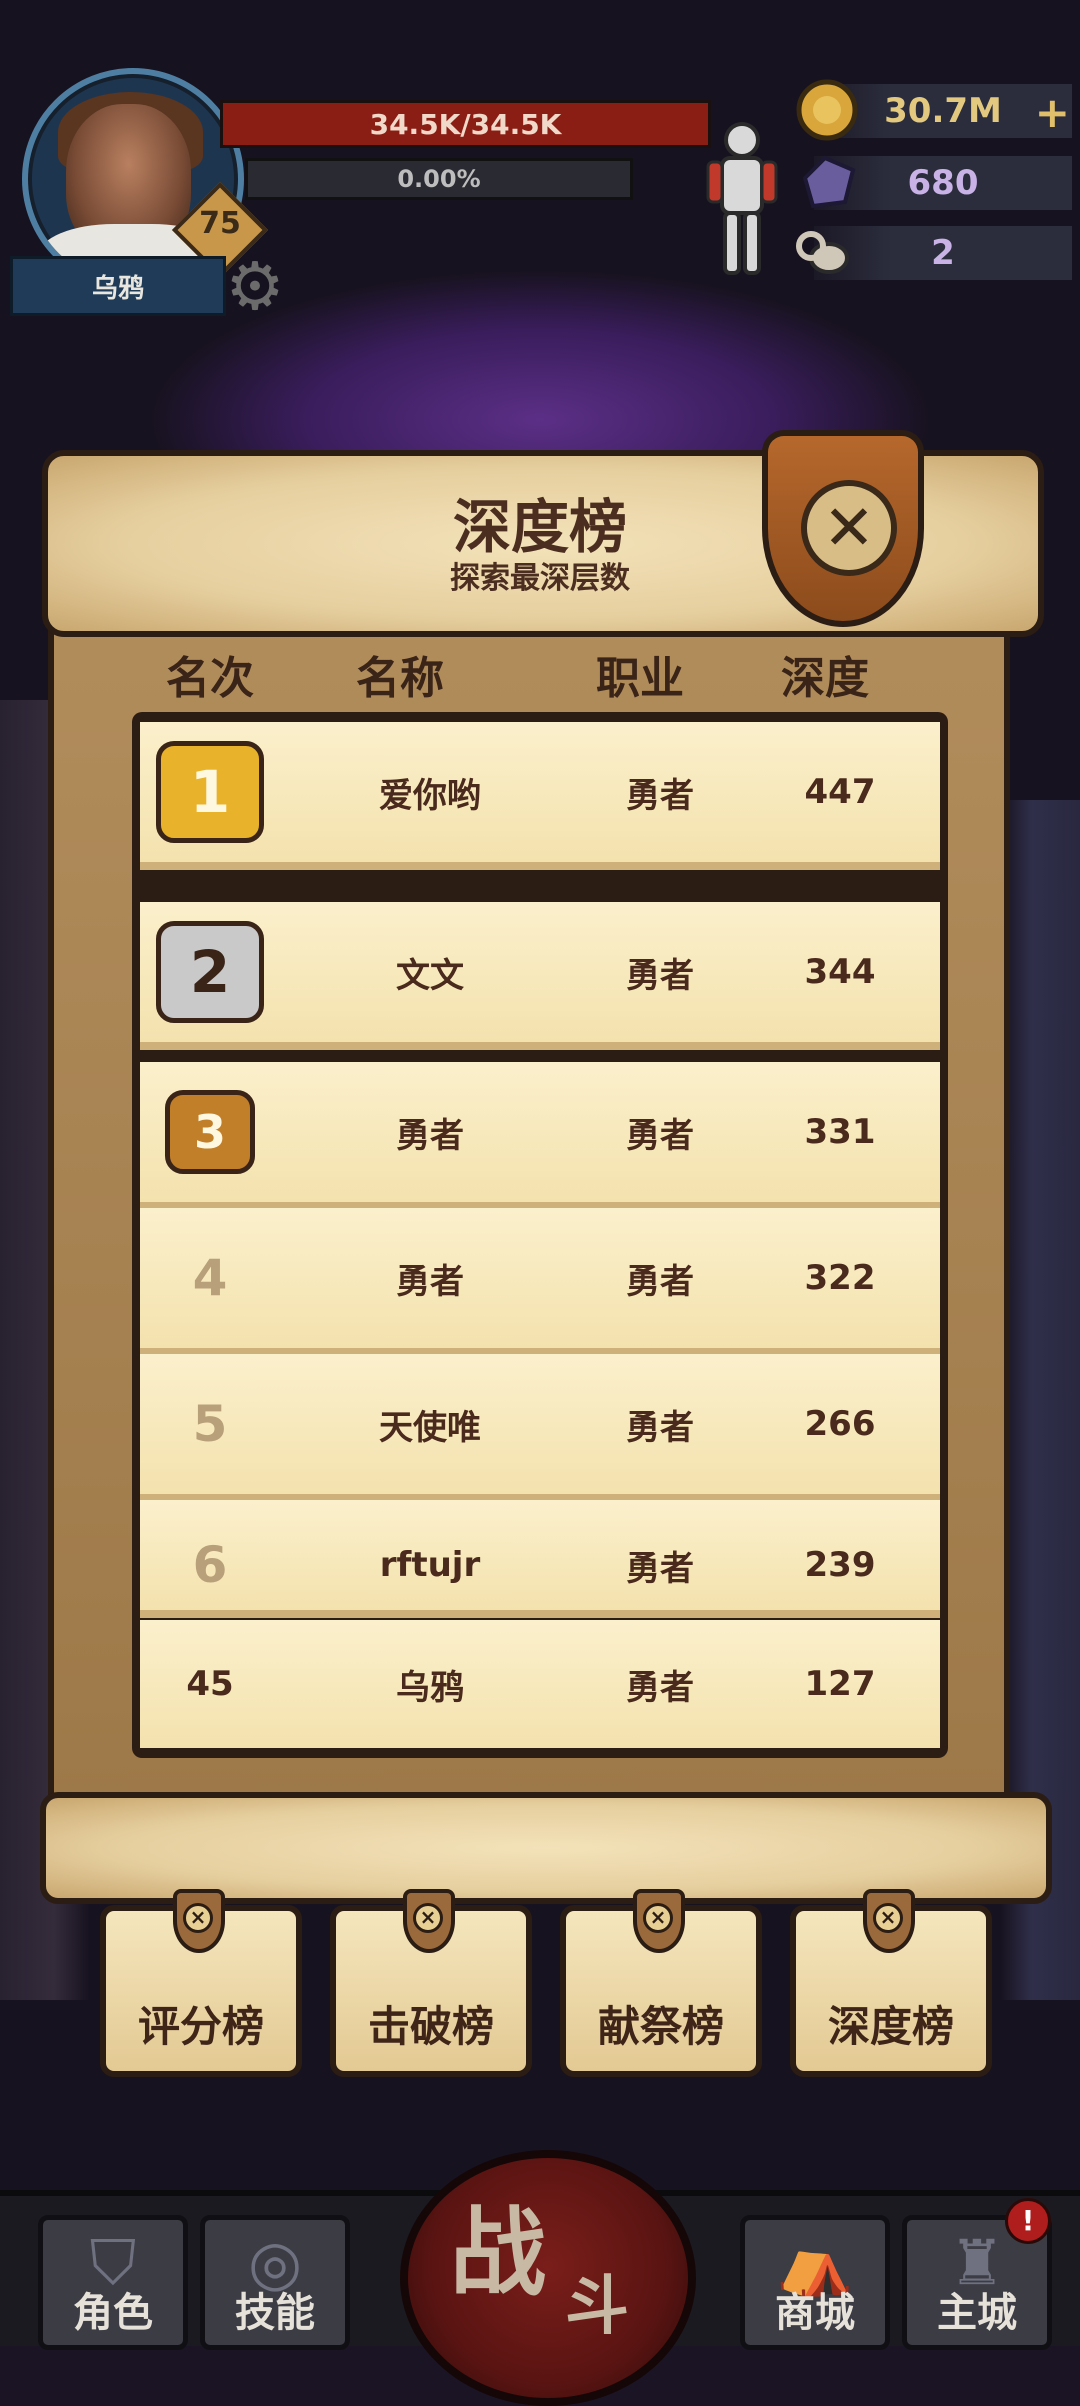  What do you see at coordinates (400, 678) in the screenshot?
I see `column-header-name: 名称` at bounding box center [400, 678].